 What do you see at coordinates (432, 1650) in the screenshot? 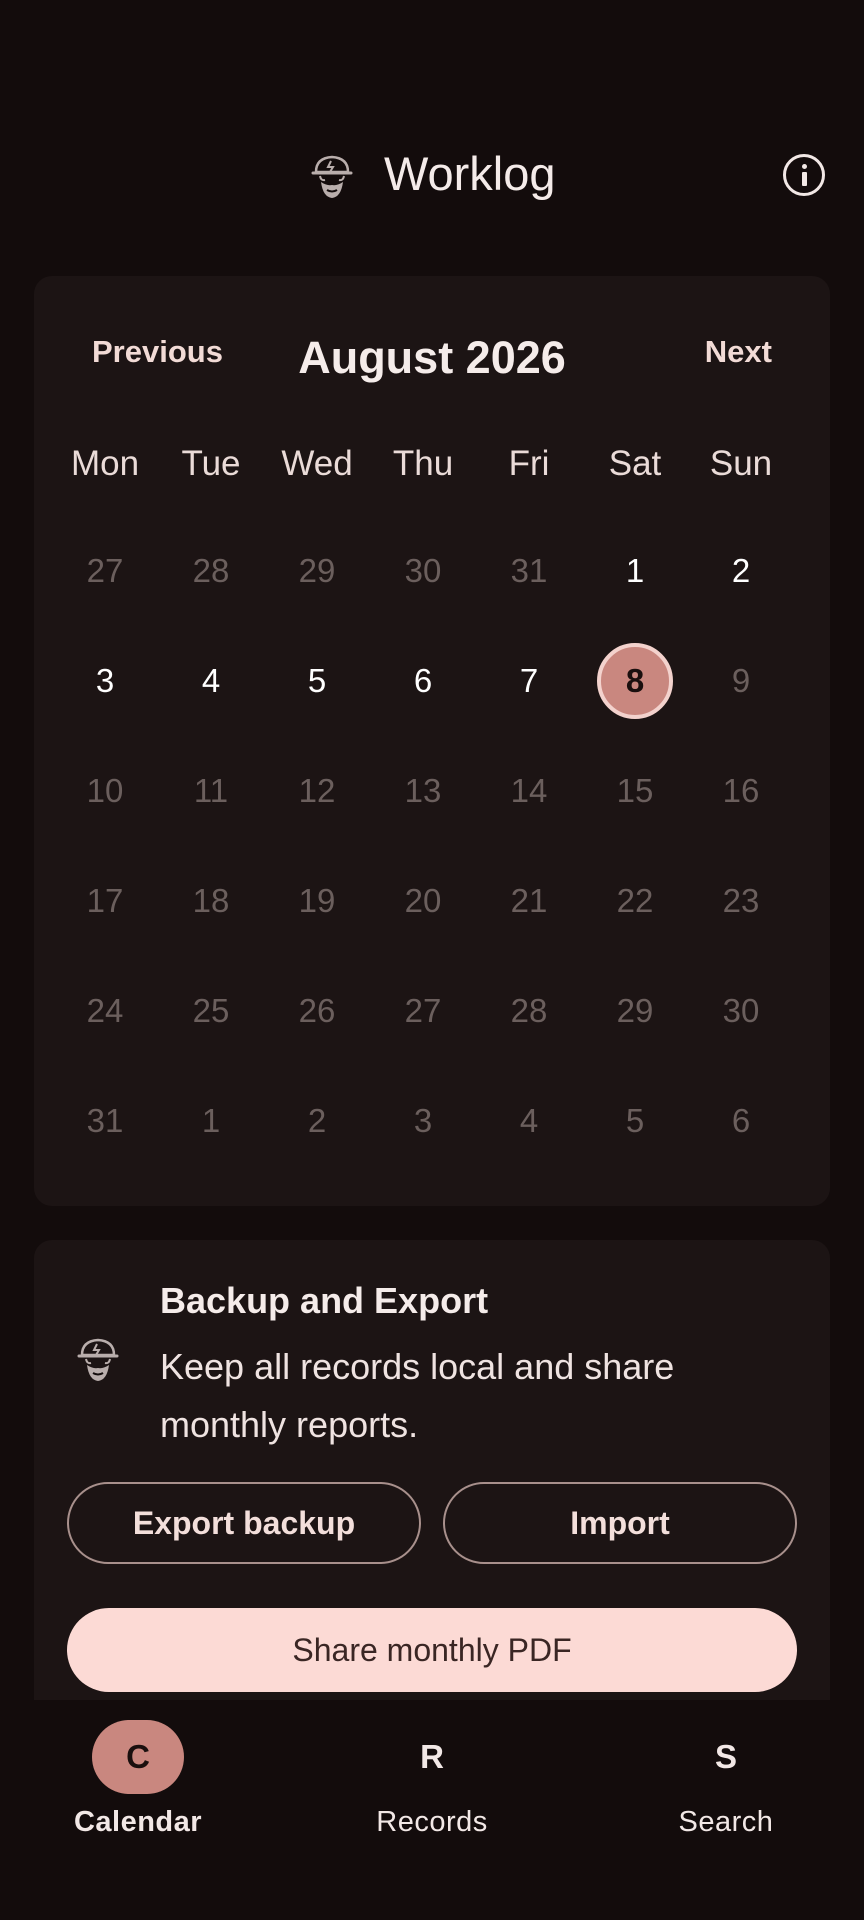
I see `share-monthly-pdf-button: Share monthly PDF` at bounding box center [432, 1650].